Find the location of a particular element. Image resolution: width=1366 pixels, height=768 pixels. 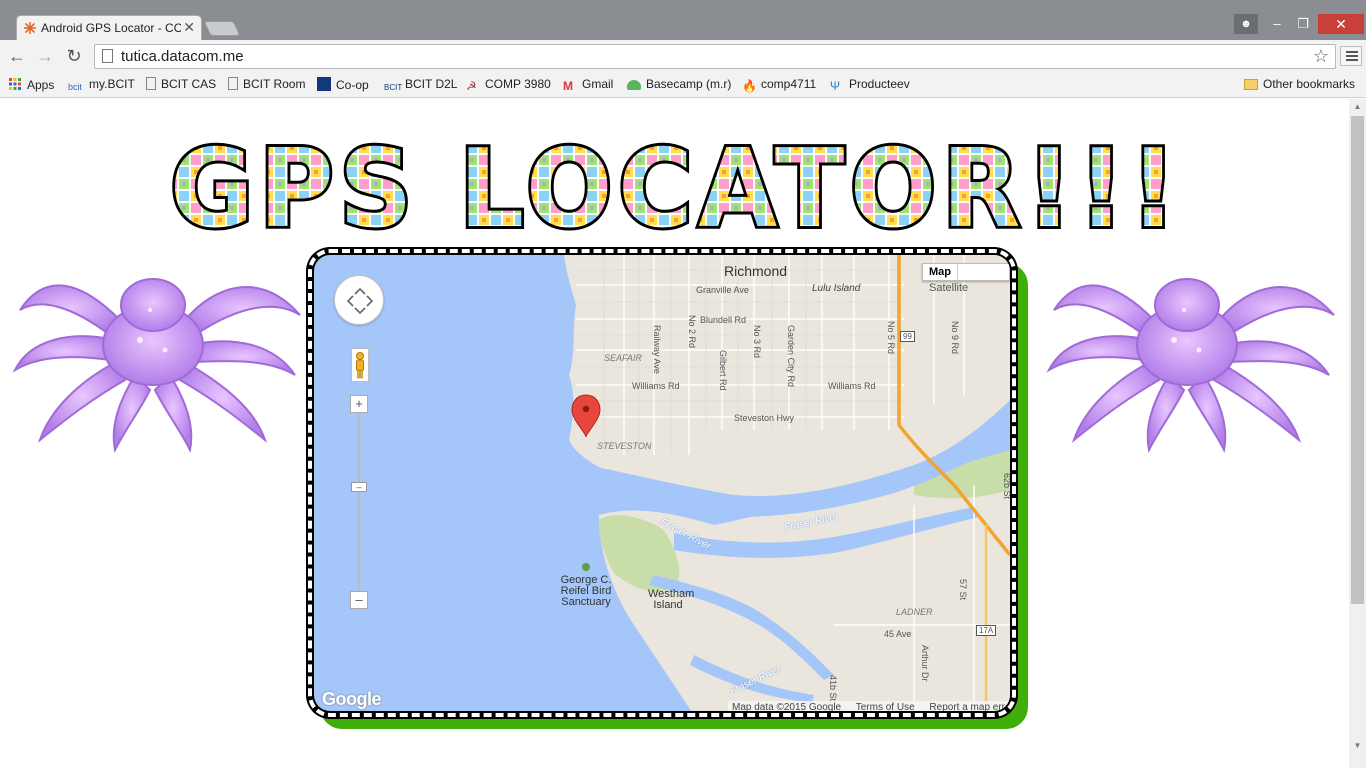

back-arrow-icon: ← is located at coordinates (17, 56).